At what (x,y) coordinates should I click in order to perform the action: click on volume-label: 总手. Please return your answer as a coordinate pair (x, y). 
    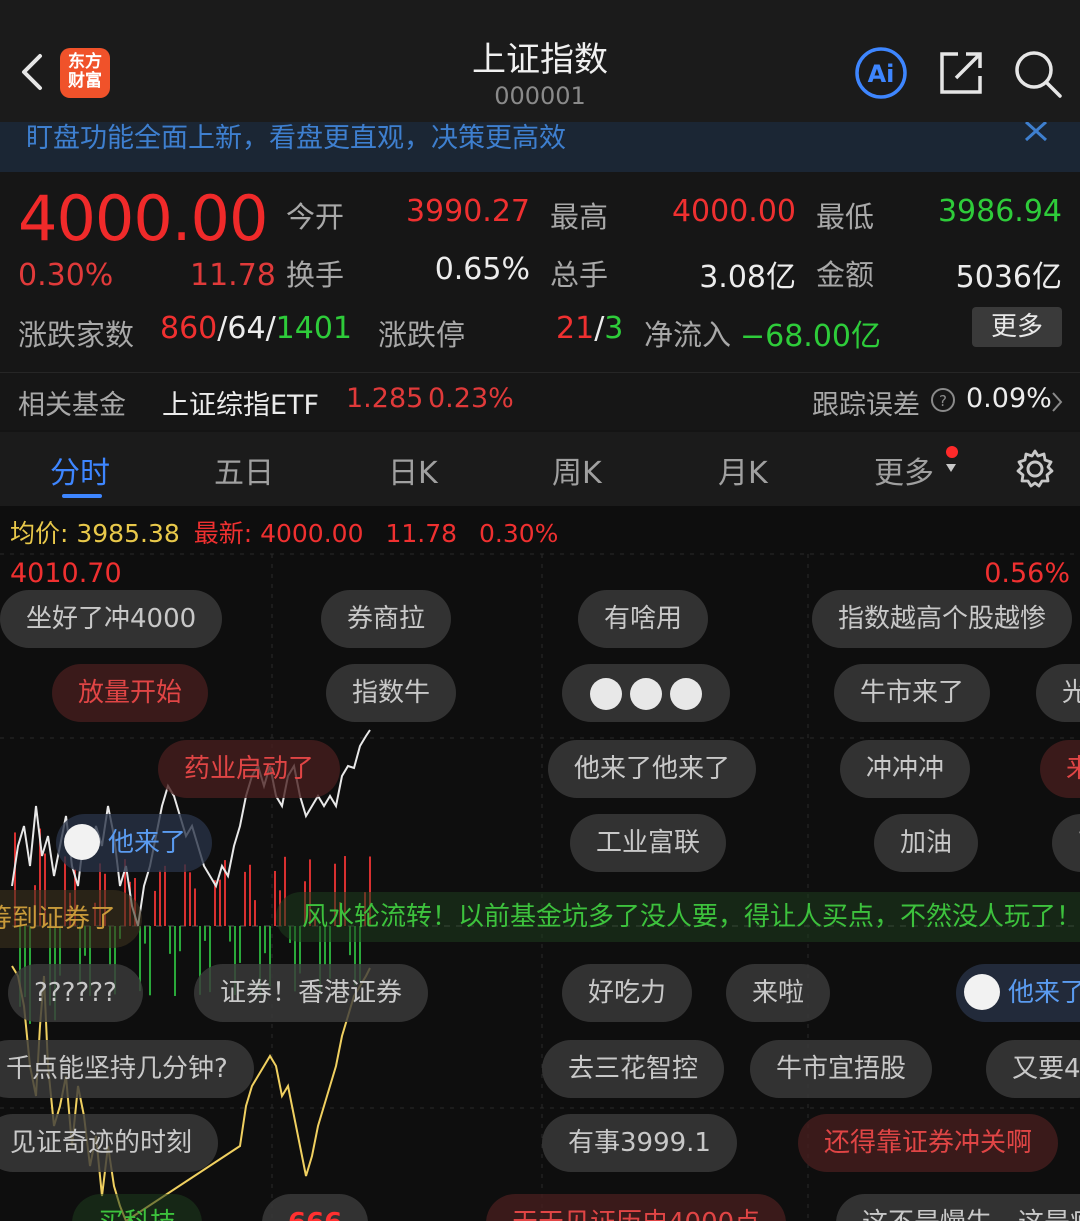
    Looking at the image, I should click on (579, 275).